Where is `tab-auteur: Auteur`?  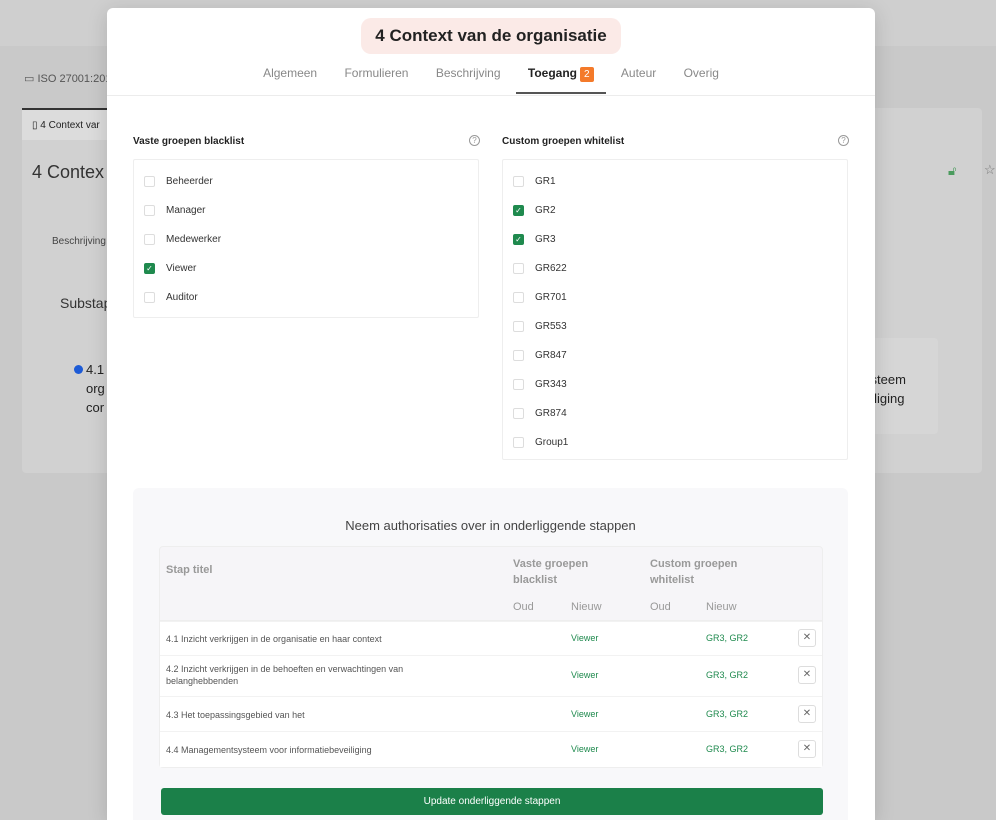
tab-auteur: Auteur is located at coordinates (638, 78).